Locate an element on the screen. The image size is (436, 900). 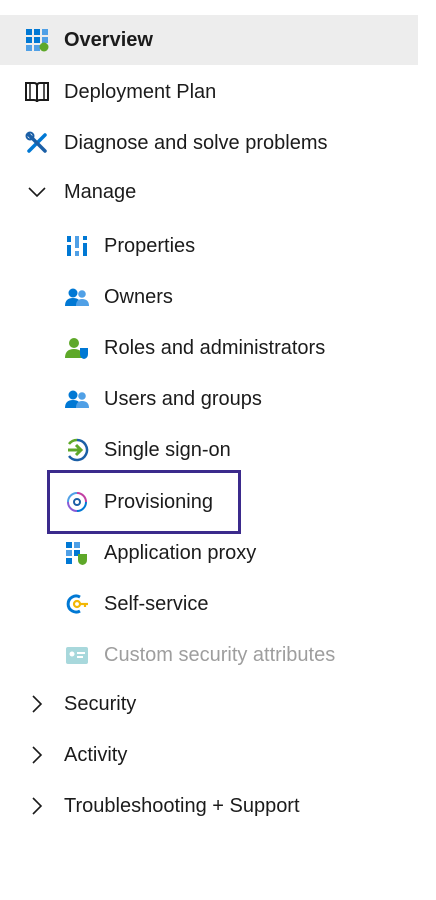
user-shield-icon is located at coordinates (77, 348).